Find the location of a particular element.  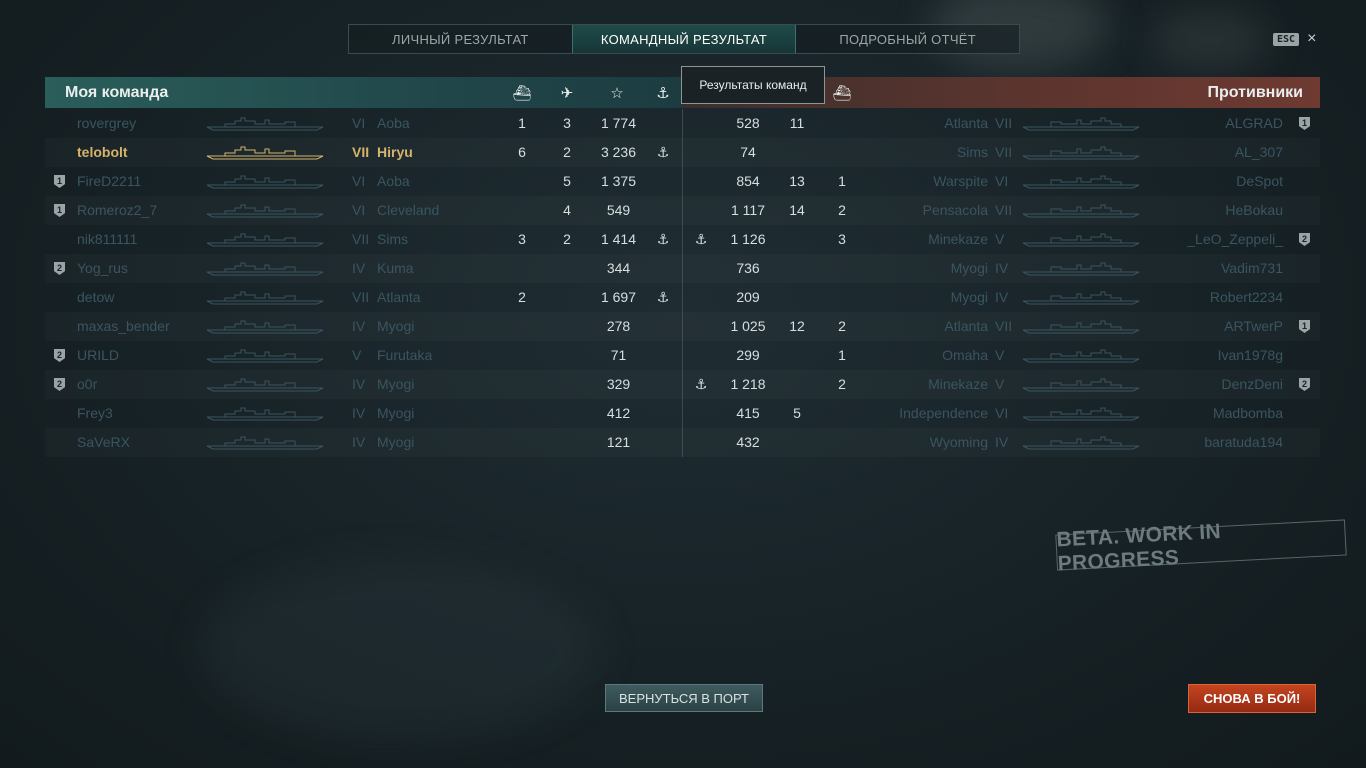

player-name: Ivan1978g is located at coordinates (1250, 355).